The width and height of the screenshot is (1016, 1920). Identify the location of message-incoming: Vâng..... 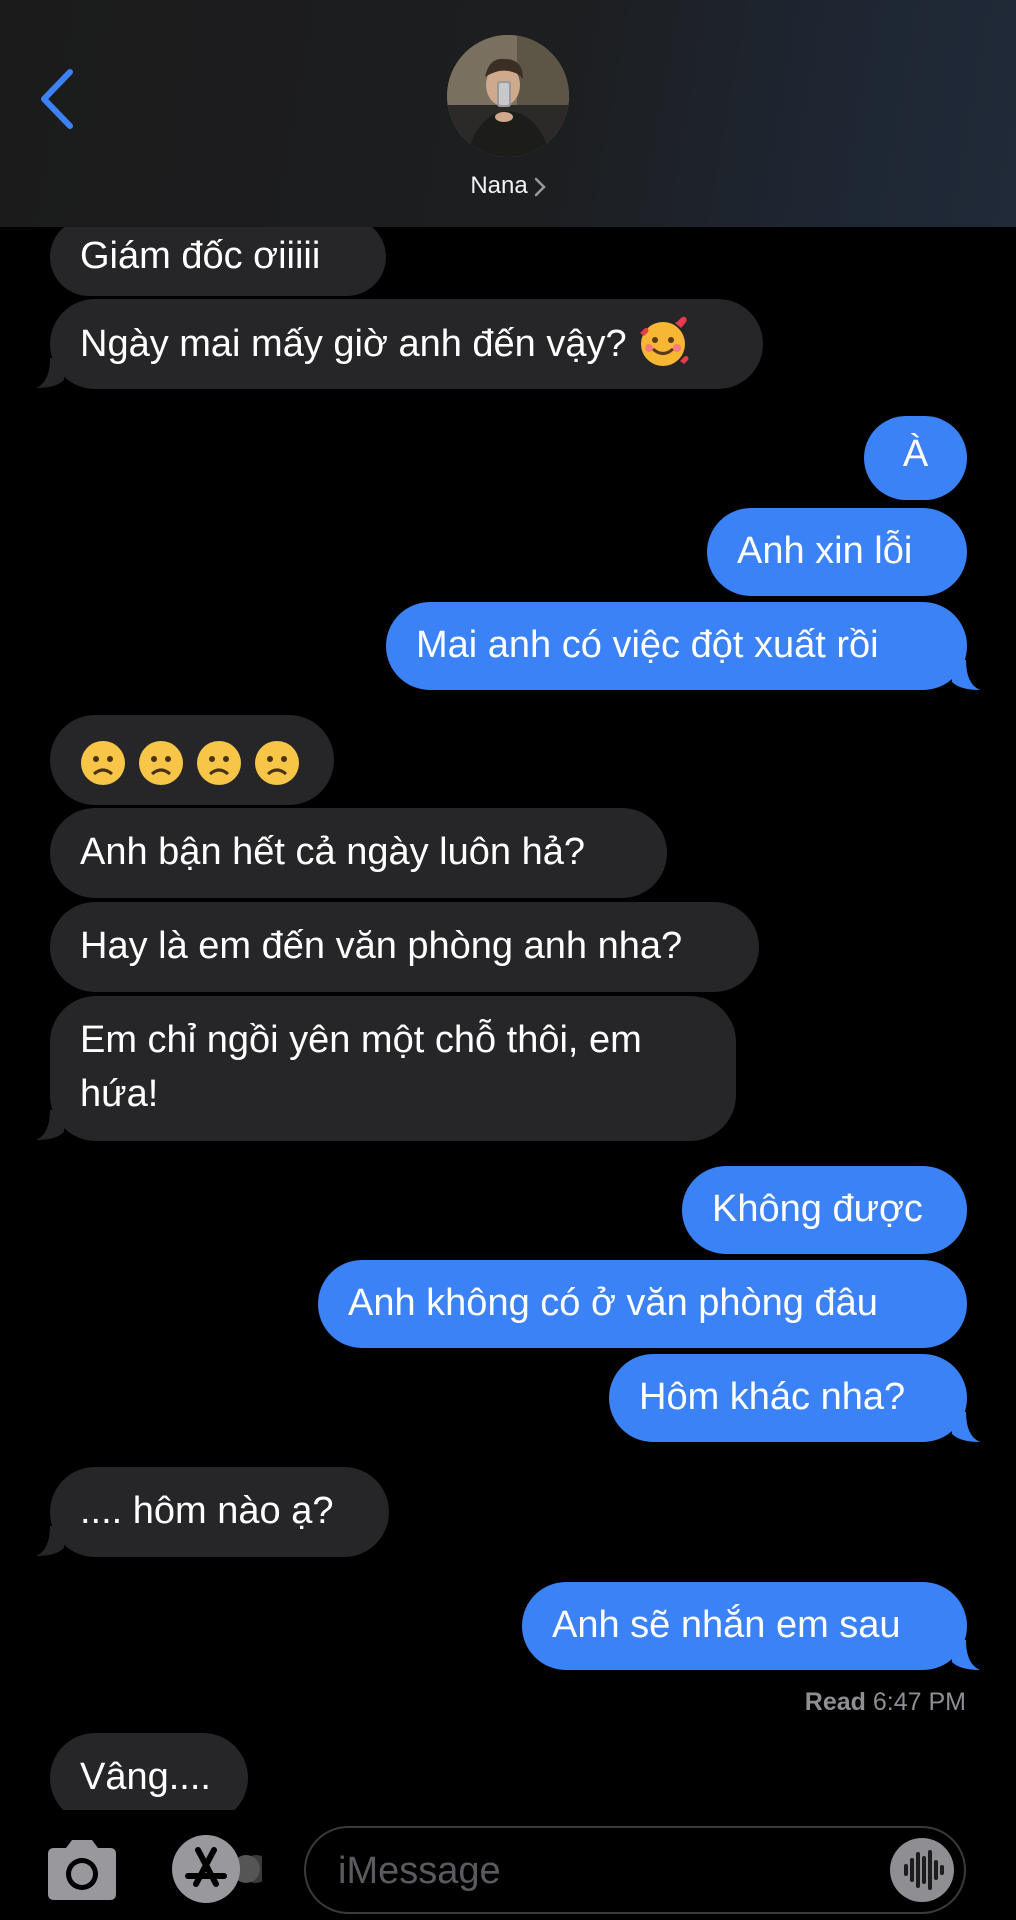
(149, 1771).